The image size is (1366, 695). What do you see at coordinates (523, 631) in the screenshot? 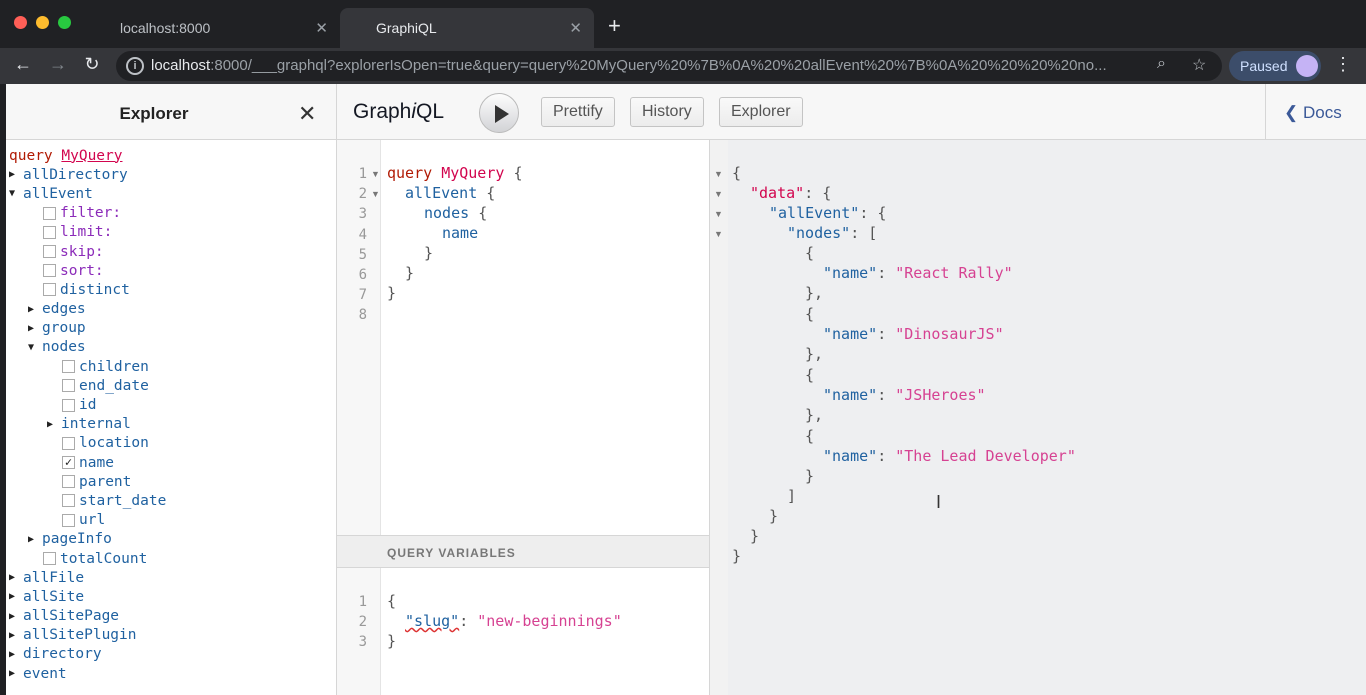
I see `variables-editor: 1 2 3 { "slug": "new-beginnings" }` at bounding box center [523, 631].